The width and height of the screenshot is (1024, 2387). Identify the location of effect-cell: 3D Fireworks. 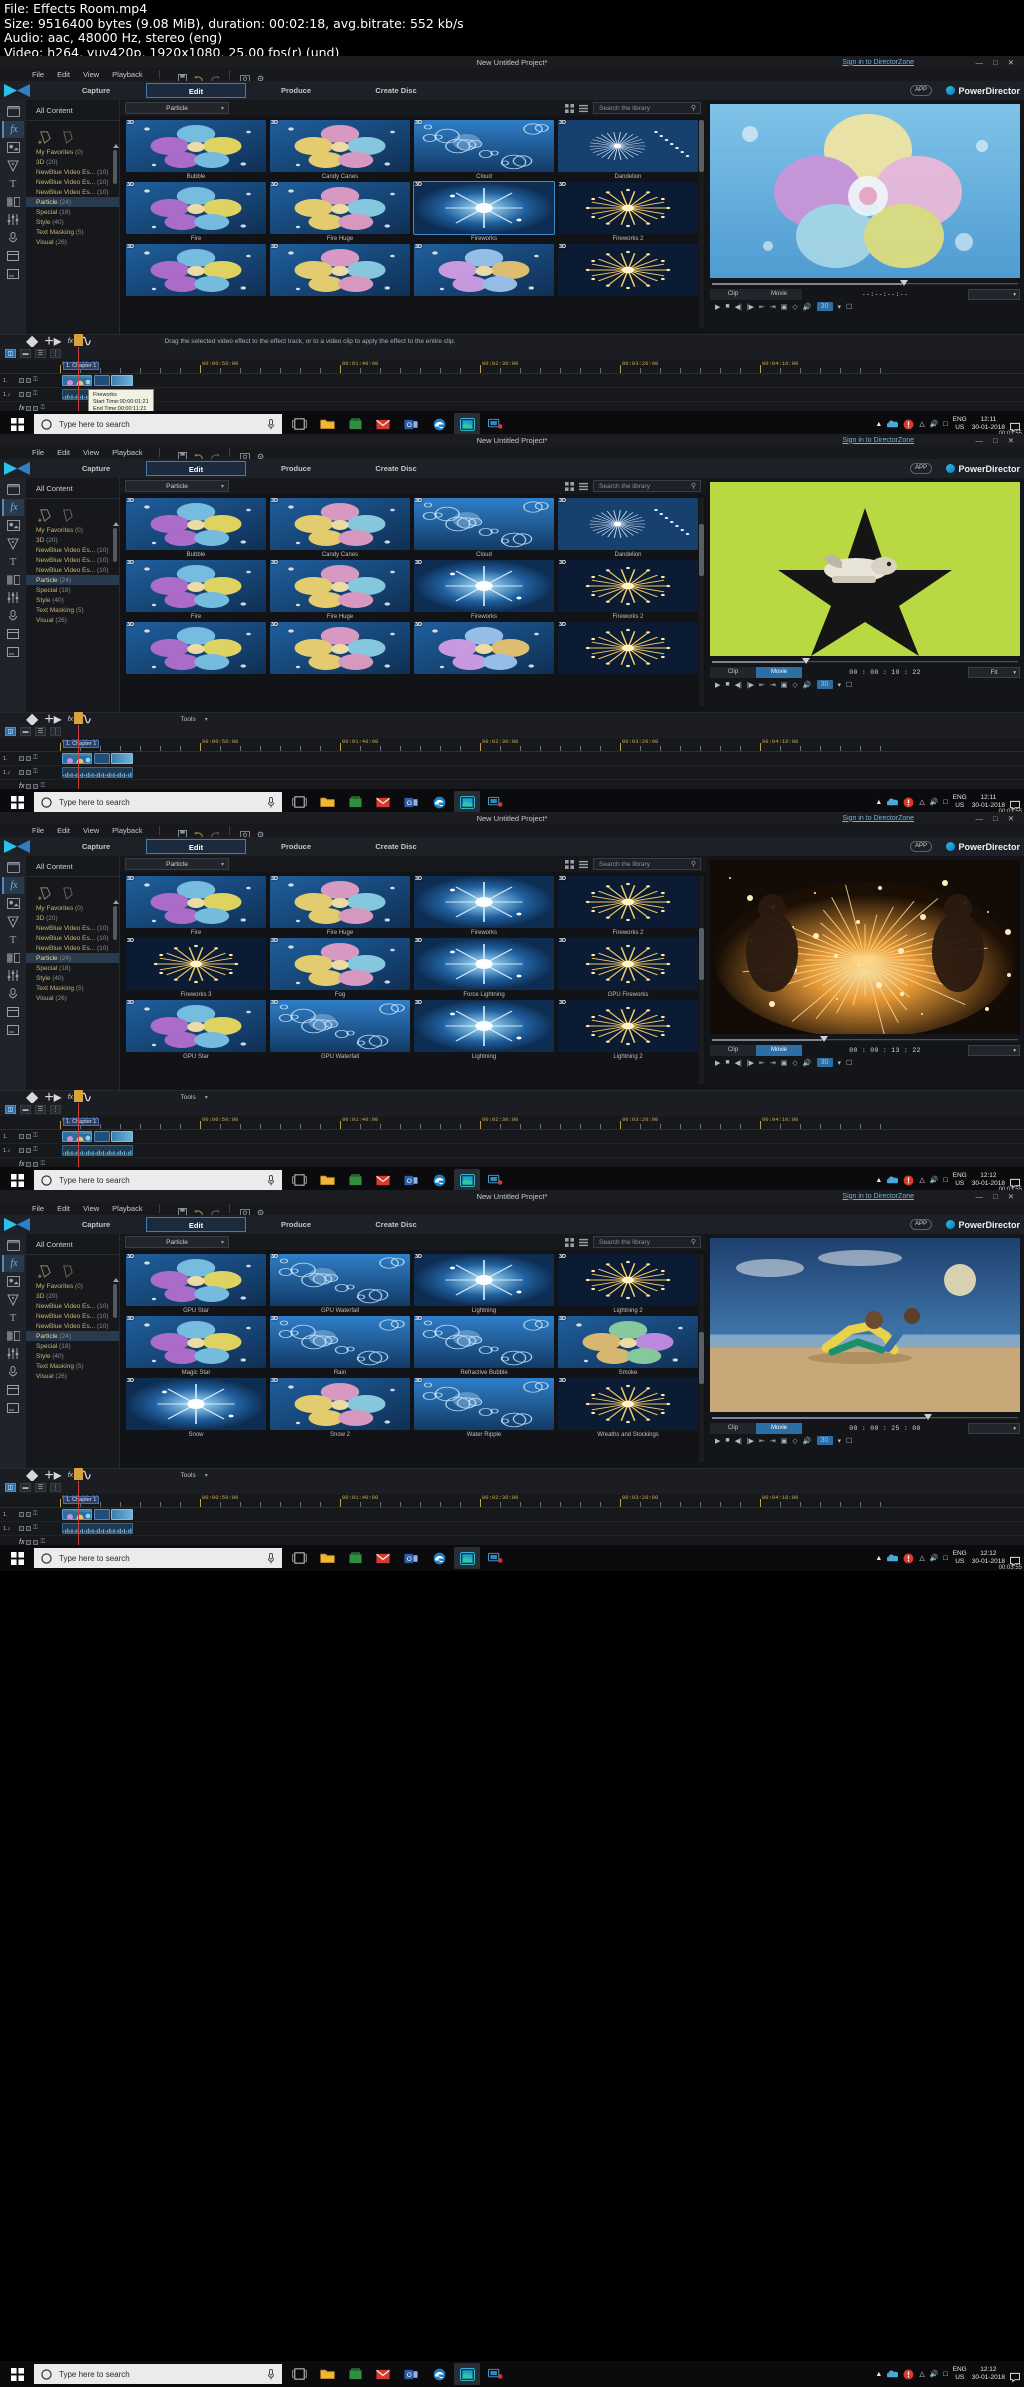
(484, 211).